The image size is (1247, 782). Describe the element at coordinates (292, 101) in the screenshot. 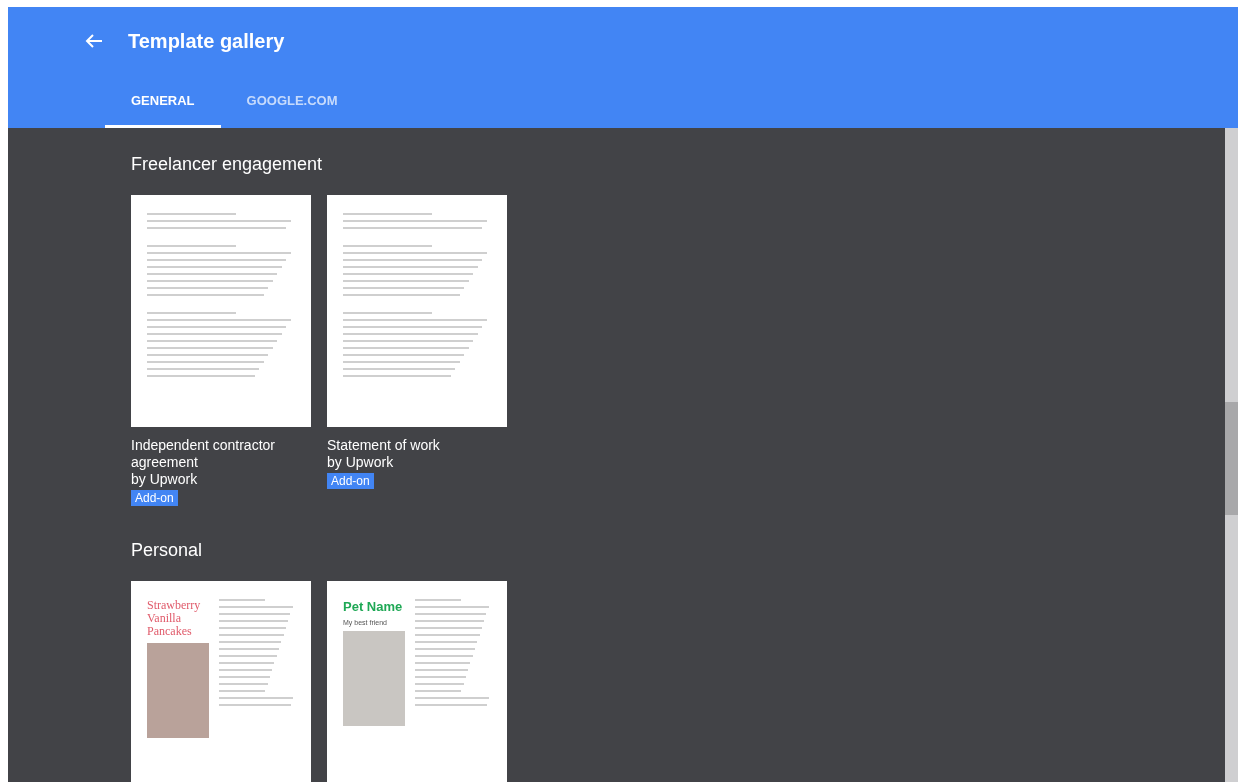

I see `tab: GOOGLE.COM` at that location.